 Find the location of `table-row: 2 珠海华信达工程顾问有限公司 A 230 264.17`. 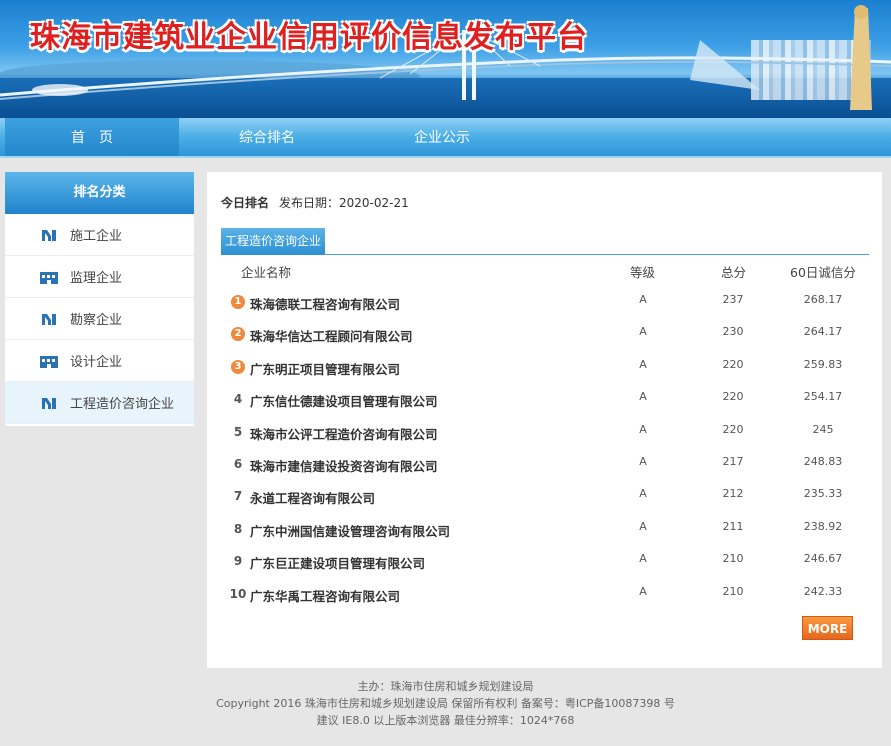

table-row: 2 珠海华信达工程顾问有限公司 A 230 264.17 is located at coordinates (545, 335).